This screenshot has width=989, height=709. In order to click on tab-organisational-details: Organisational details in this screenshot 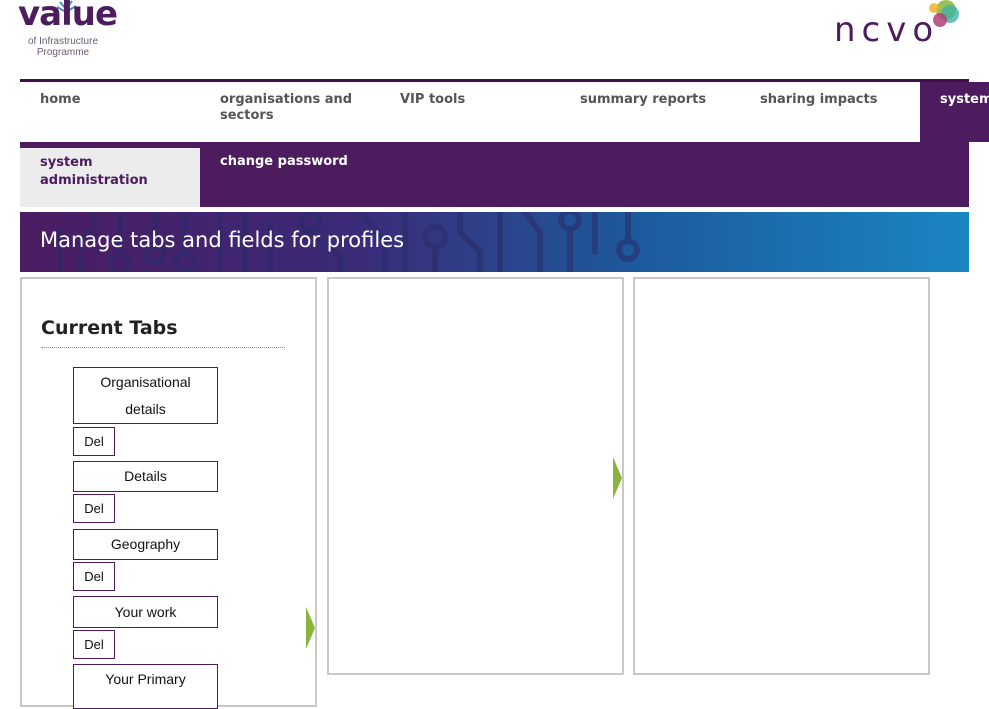, I will do `click(145, 395)`.